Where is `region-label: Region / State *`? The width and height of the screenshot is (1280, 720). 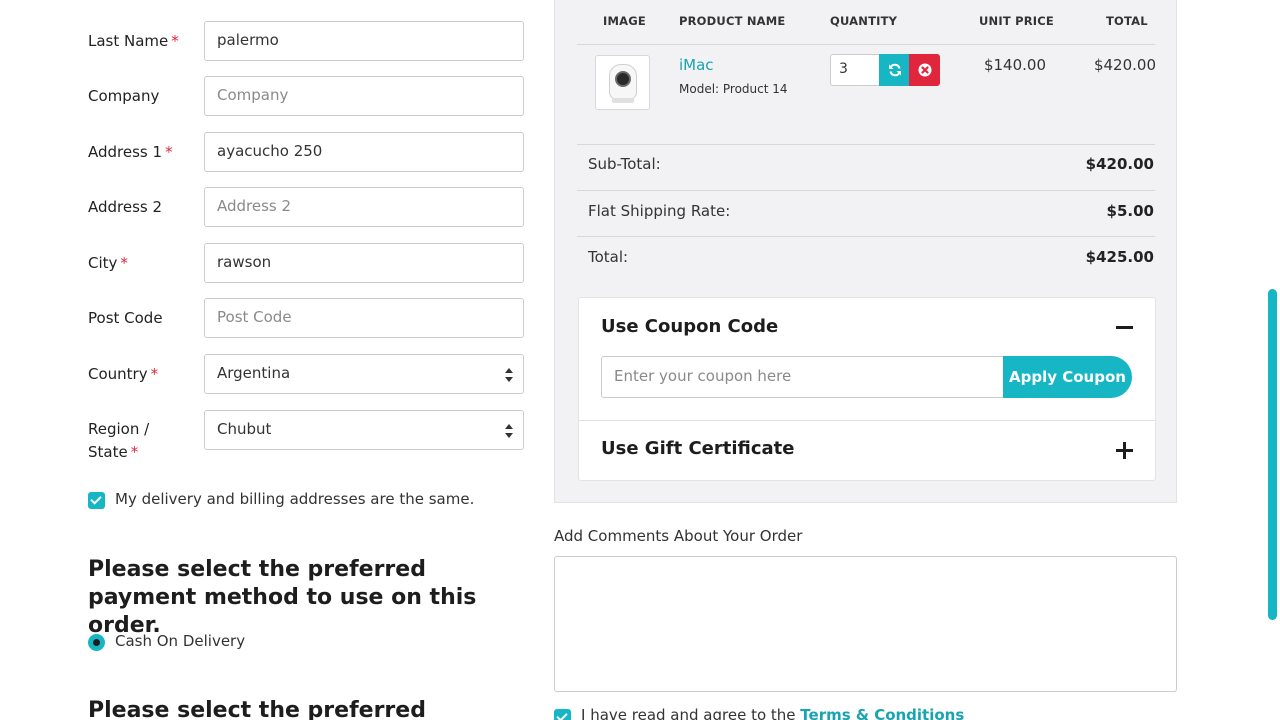 region-label: Region / State * is located at coordinates (119, 440).